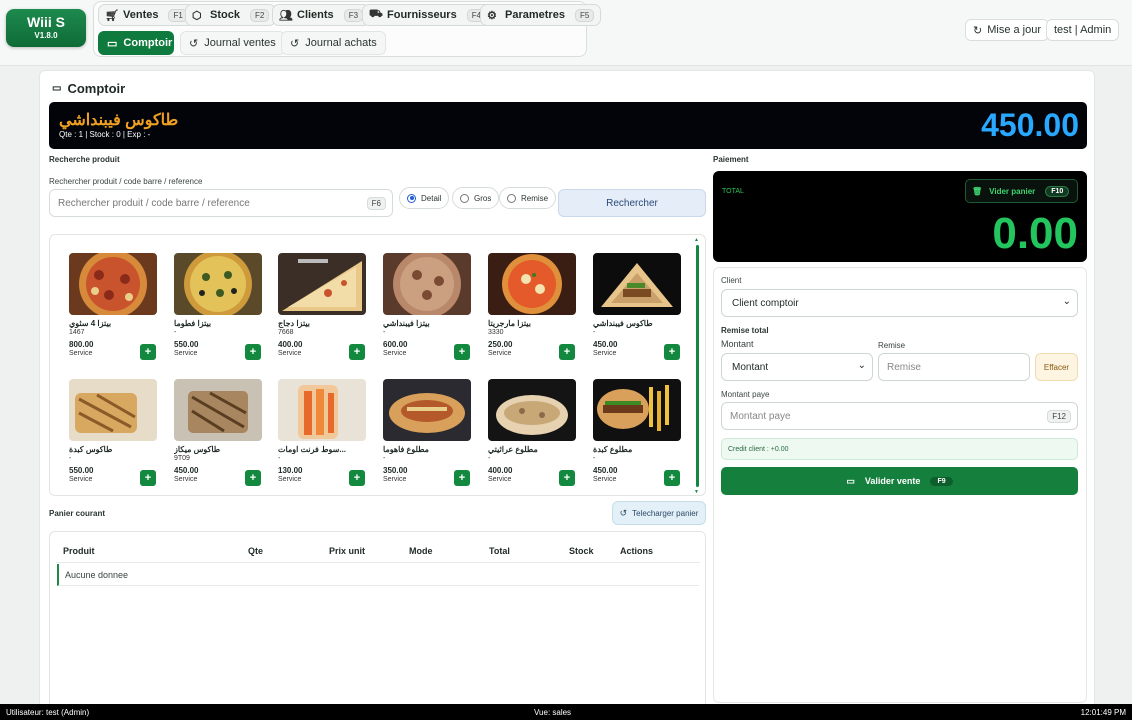  Describe the element at coordinates (136, 43) in the screenshot. I see `subtab-comptoir: ▭ Comptoir` at that location.